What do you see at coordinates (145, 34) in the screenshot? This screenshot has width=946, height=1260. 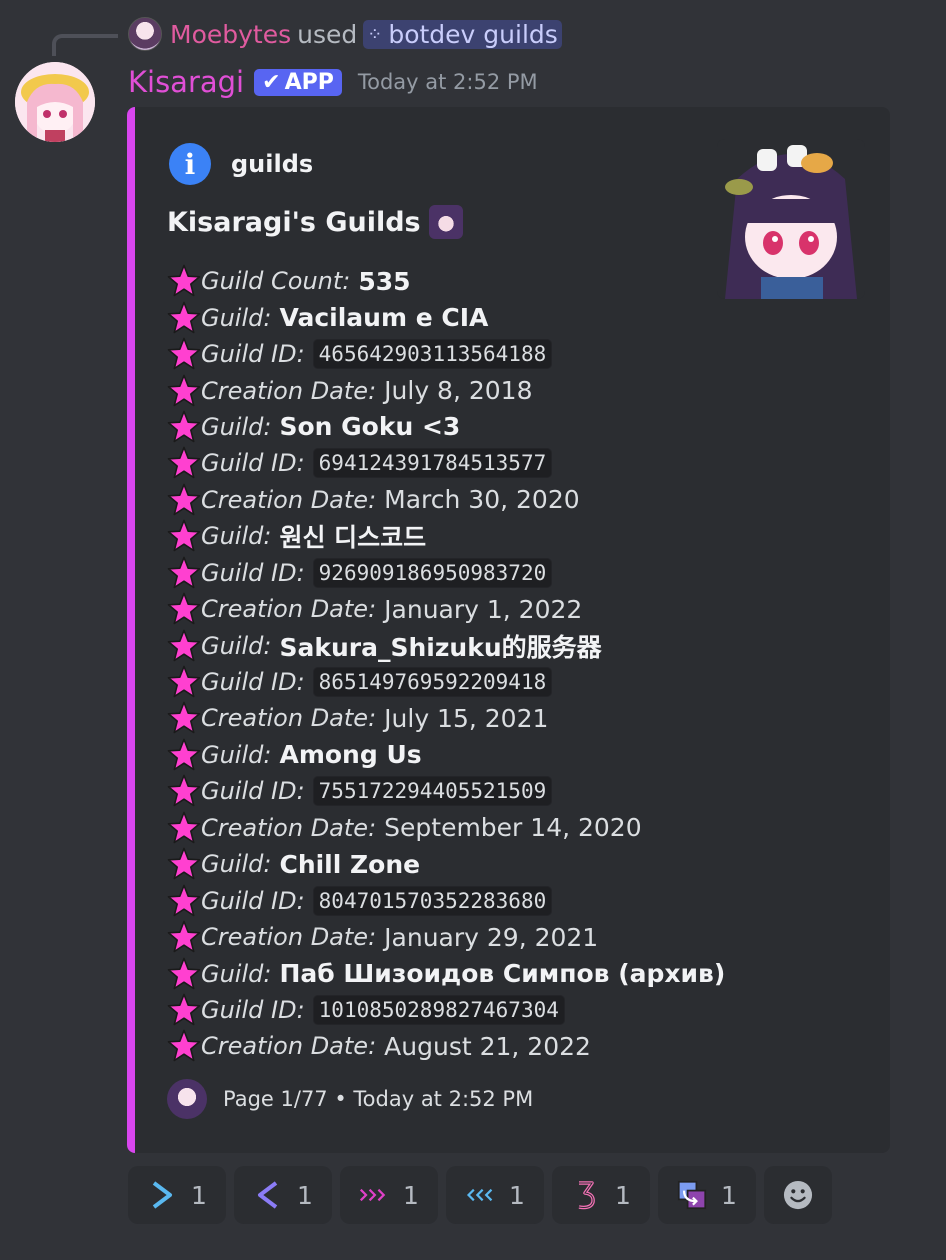 I see `reply-user-avatar` at bounding box center [145, 34].